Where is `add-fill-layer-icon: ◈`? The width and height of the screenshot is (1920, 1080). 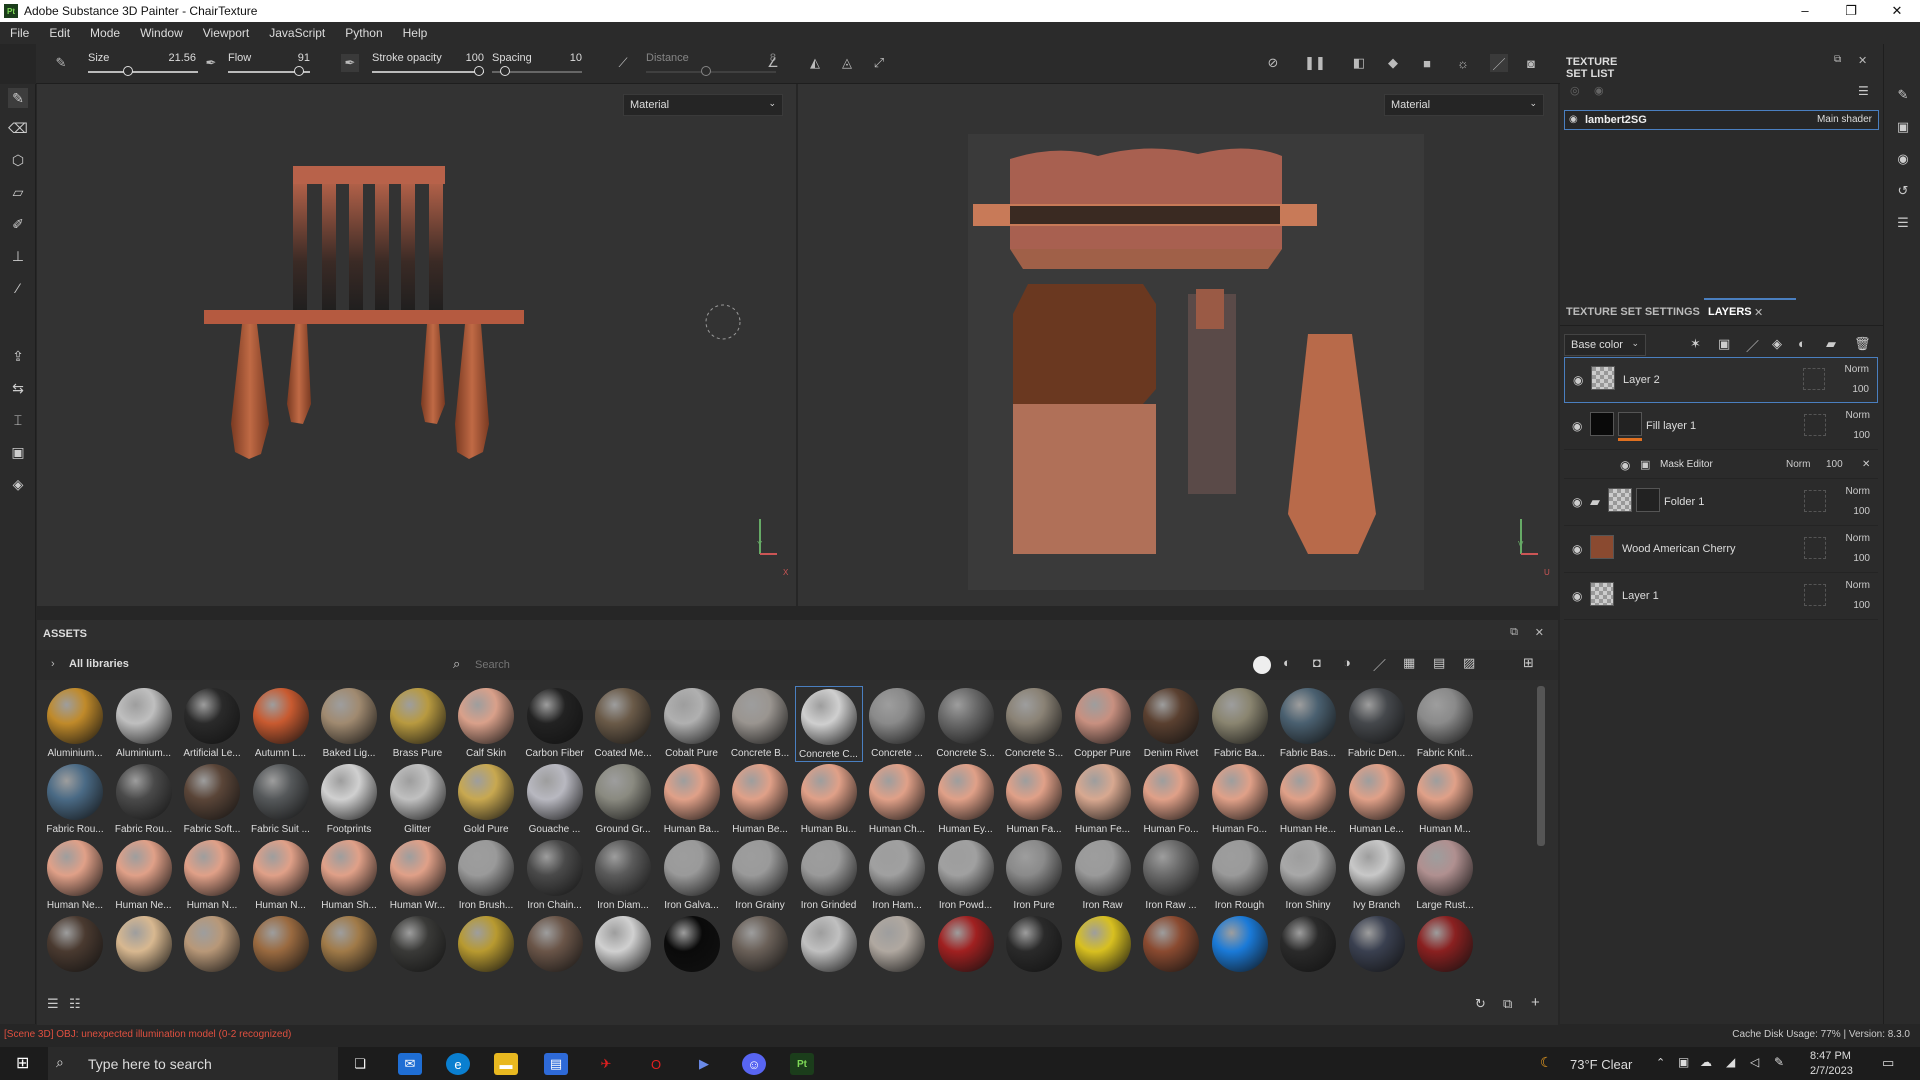 add-fill-layer-icon: ◈ is located at coordinates (1777, 344).